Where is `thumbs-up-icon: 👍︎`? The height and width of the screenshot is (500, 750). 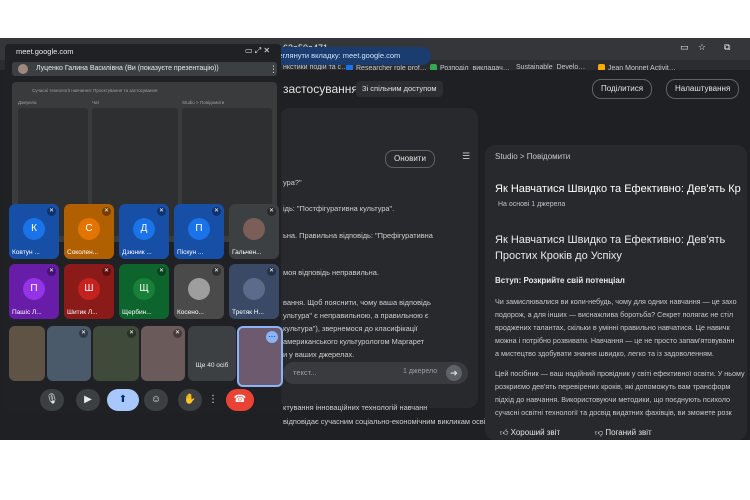 thumbs-up-icon: 👍︎ is located at coordinates (505, 432).